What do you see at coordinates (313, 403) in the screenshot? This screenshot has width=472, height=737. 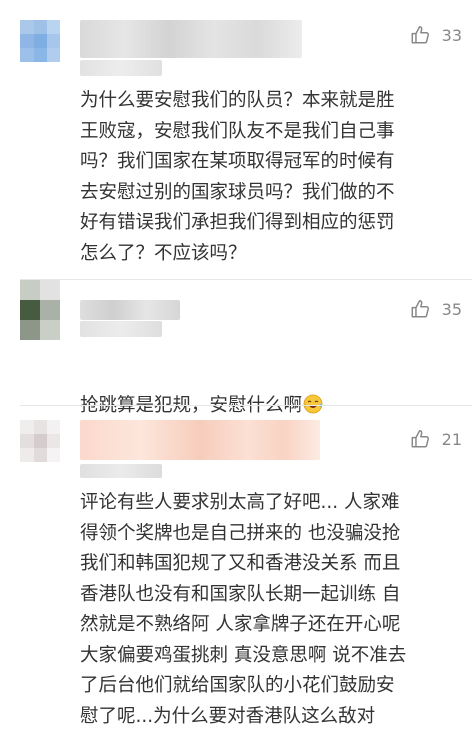 I see `laughing-tears-emoji-icon` at bounding box center [313, 403].